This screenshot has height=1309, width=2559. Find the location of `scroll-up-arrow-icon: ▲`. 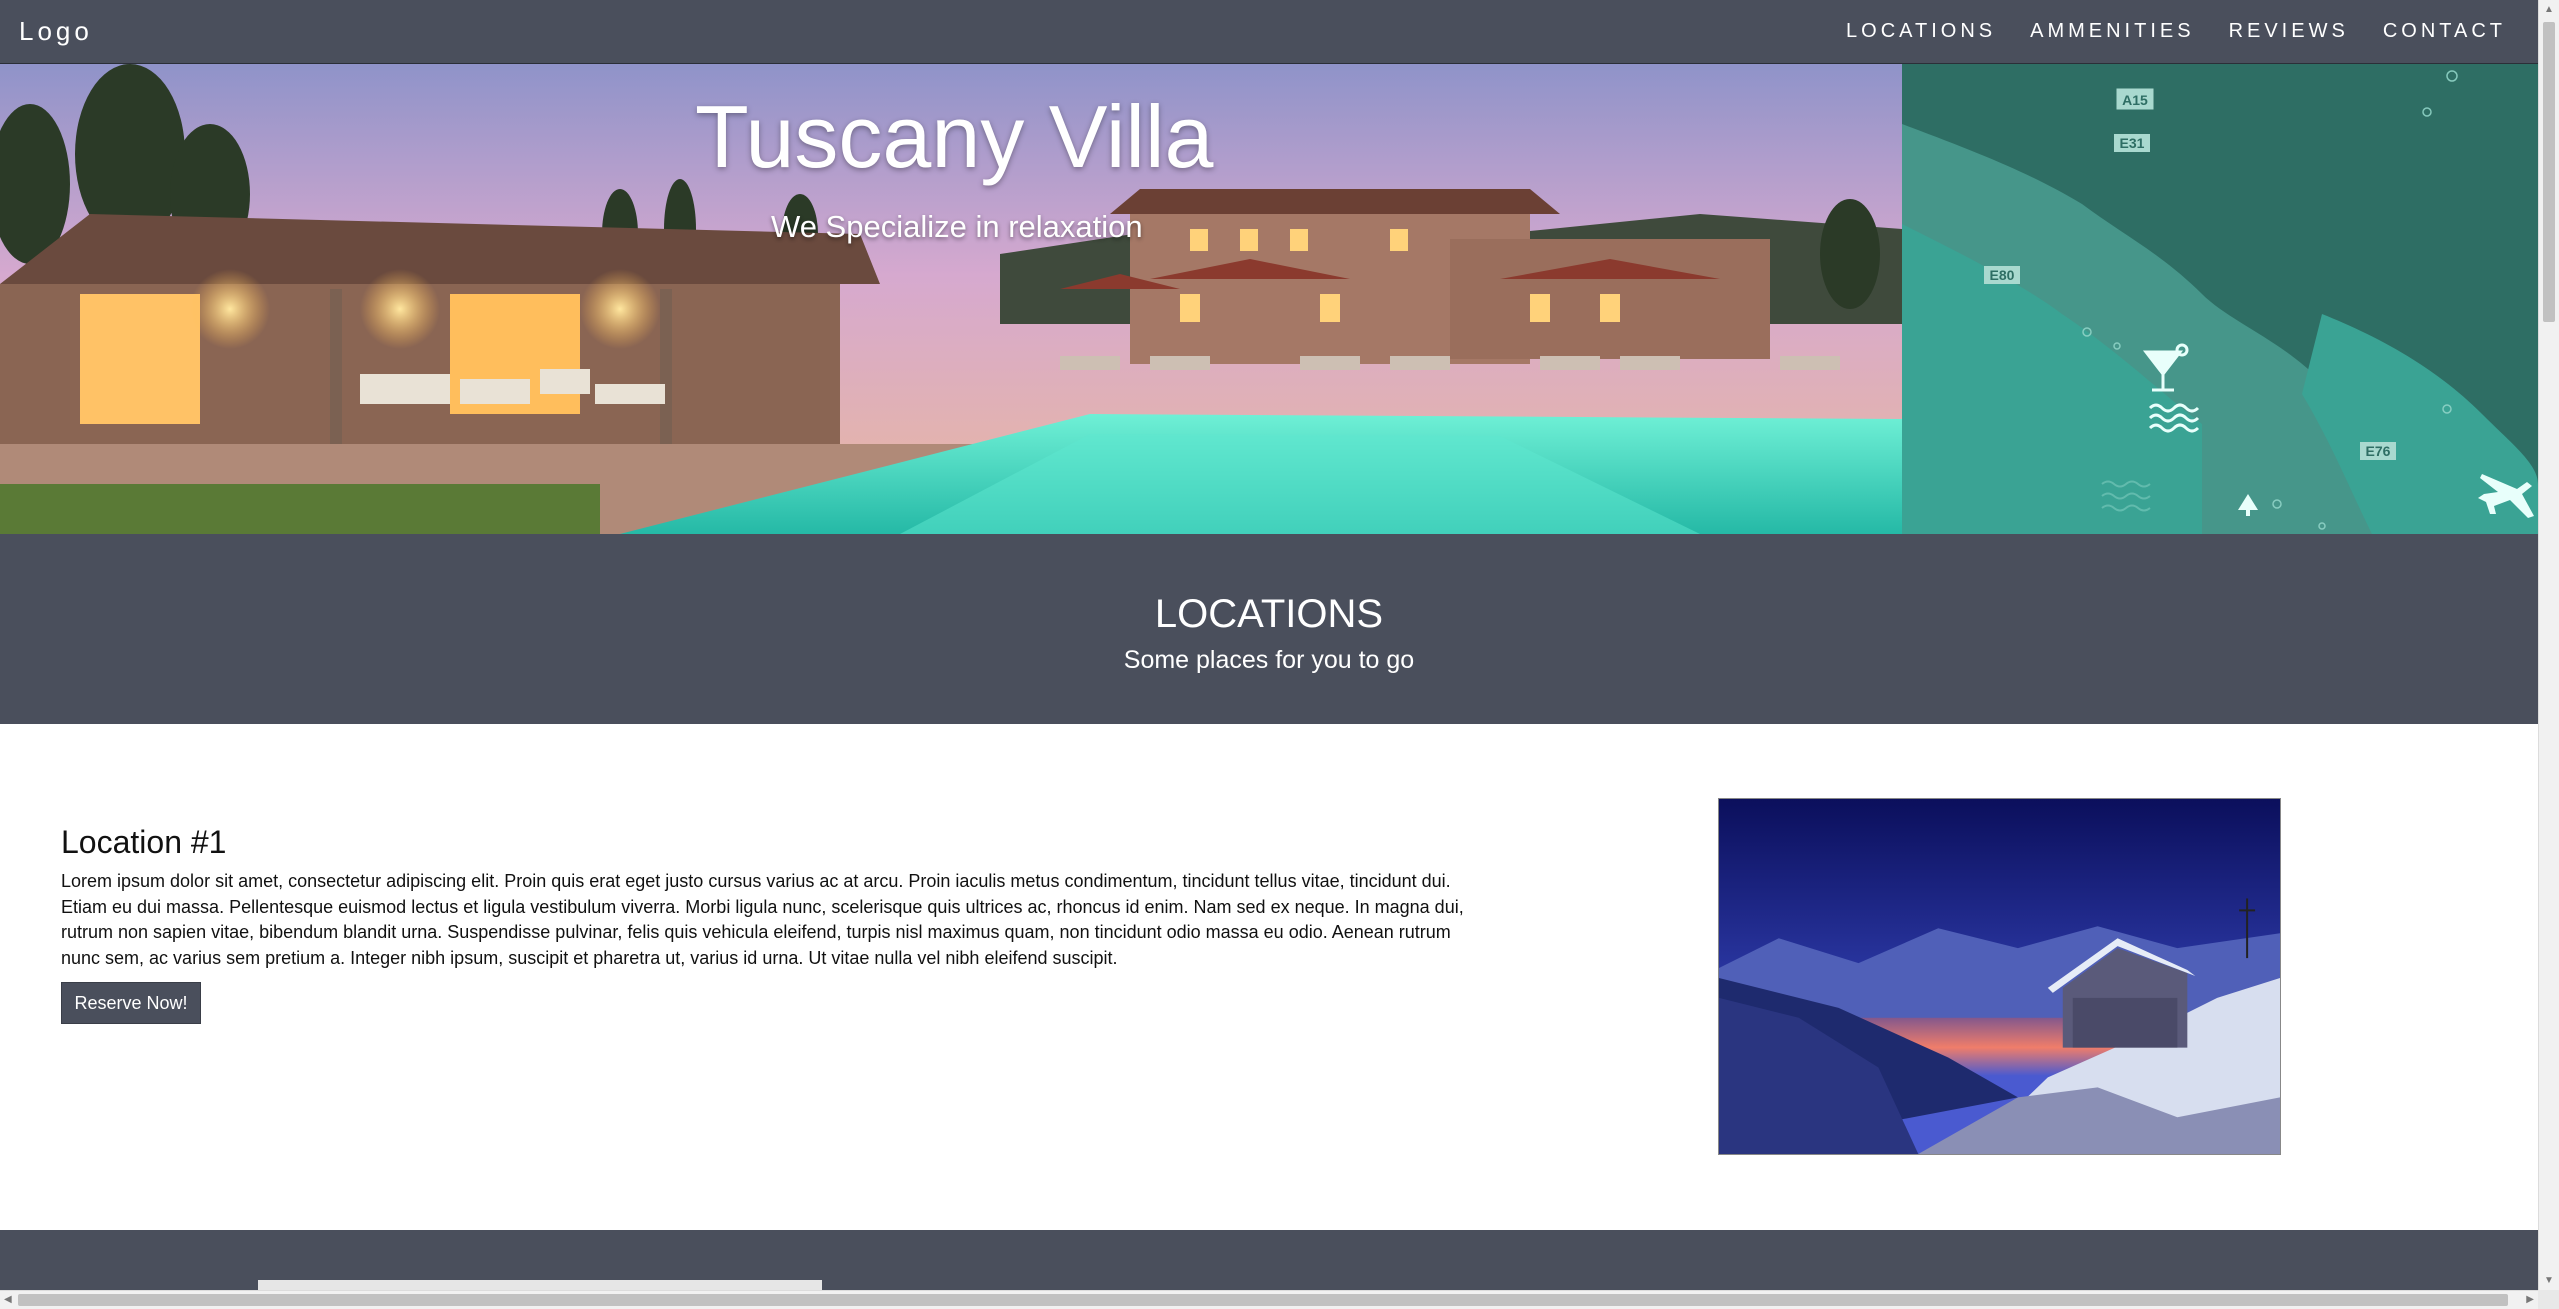

scroll-up-arrow-icon: ▲ is located at coordinates (2549, 9).